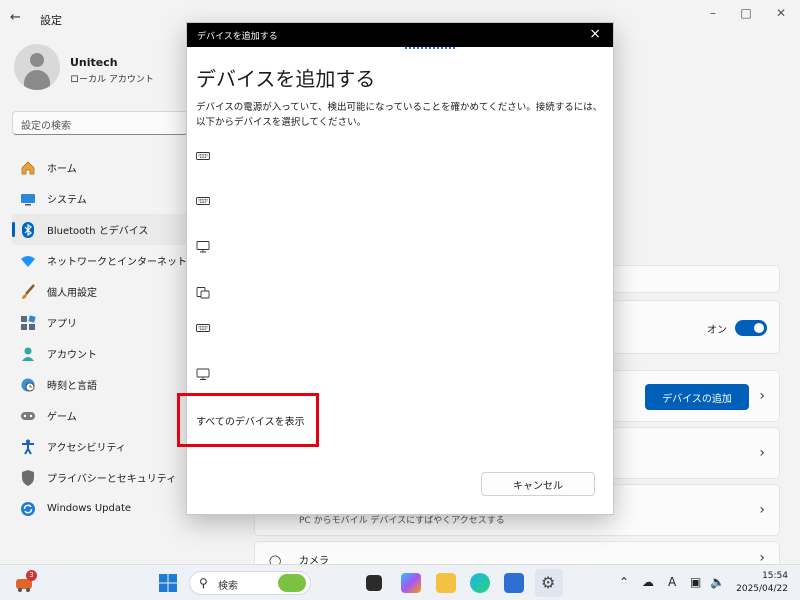  What do you see at coordinates (100, 353) in the screenshot?
I see `sidebar-item-accounts: アカウント` at bounding box center [100, 353].